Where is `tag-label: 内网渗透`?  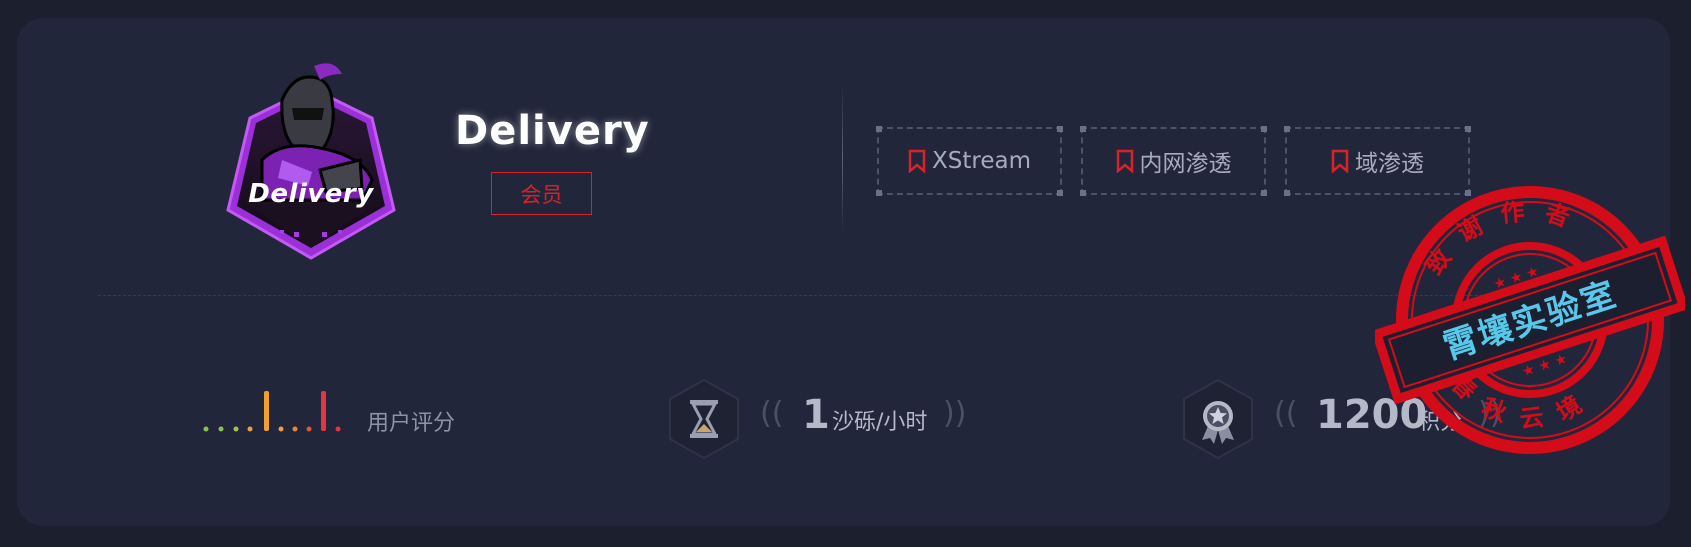 tag-label: 内网渗透 is located at coordinates (1185, 164).